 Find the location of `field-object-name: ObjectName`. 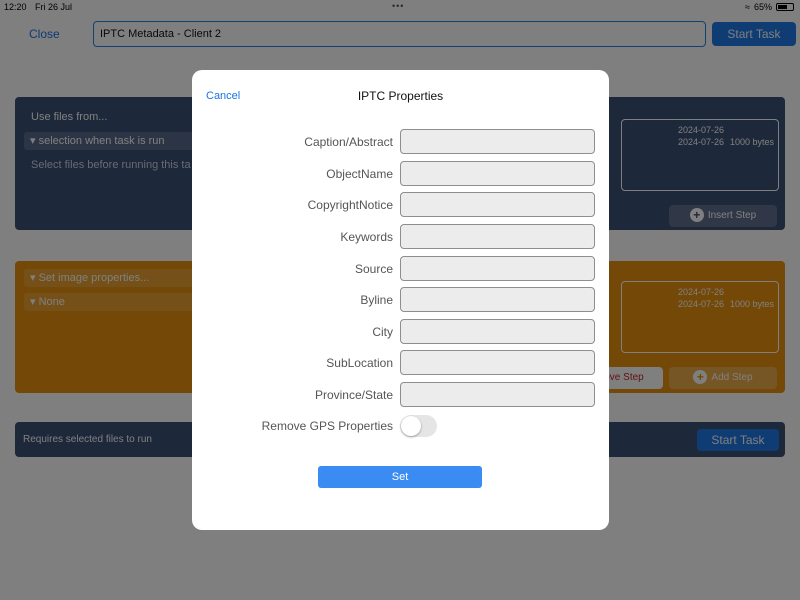

field-object-name: ObjectName is located at coordinates (400, 174).